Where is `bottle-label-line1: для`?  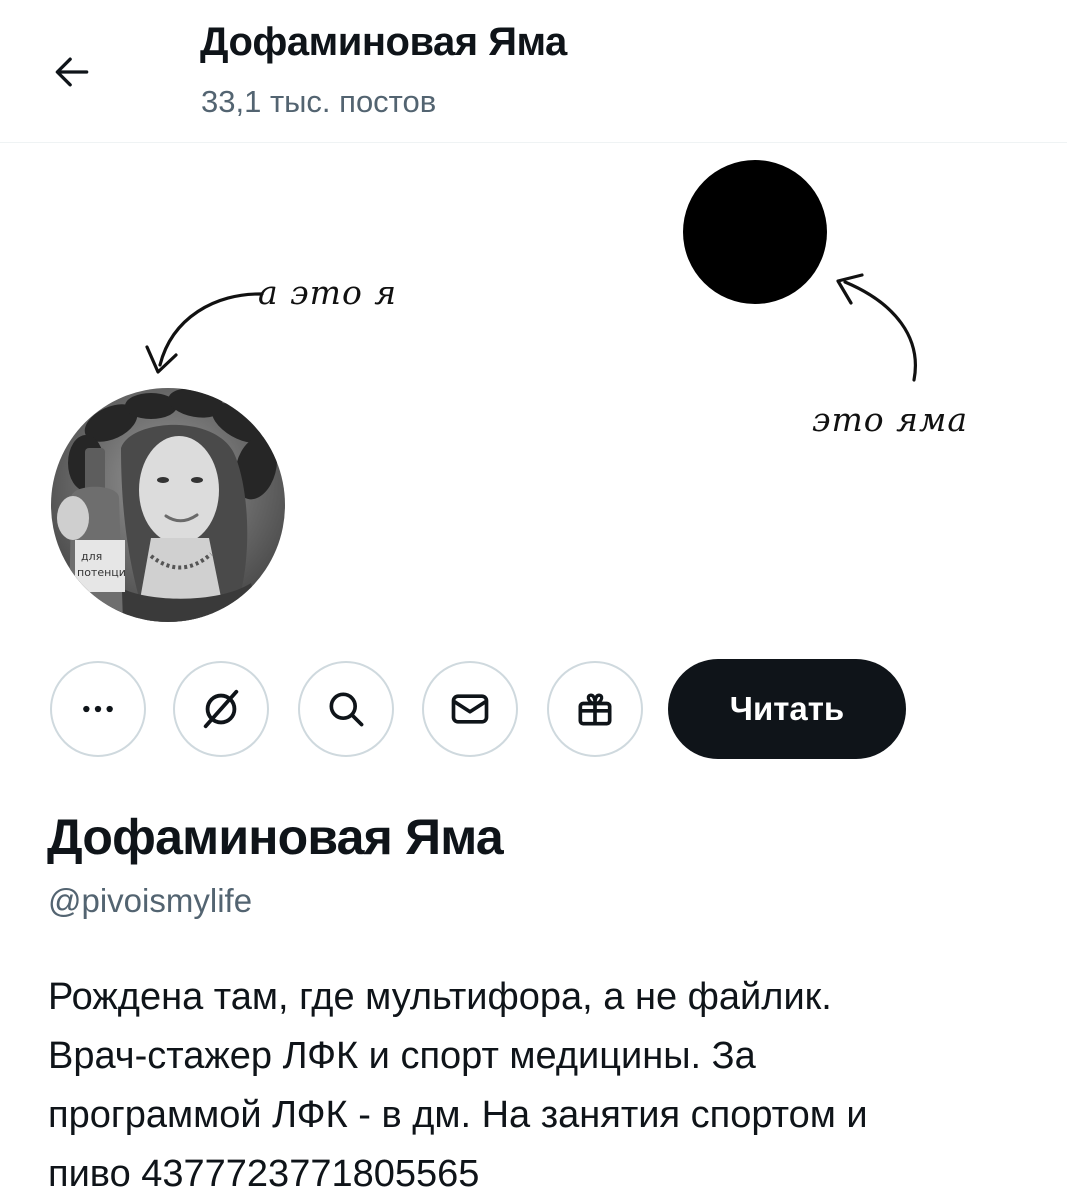 bottle-label-line1: для is located at coordinates (91, 556).